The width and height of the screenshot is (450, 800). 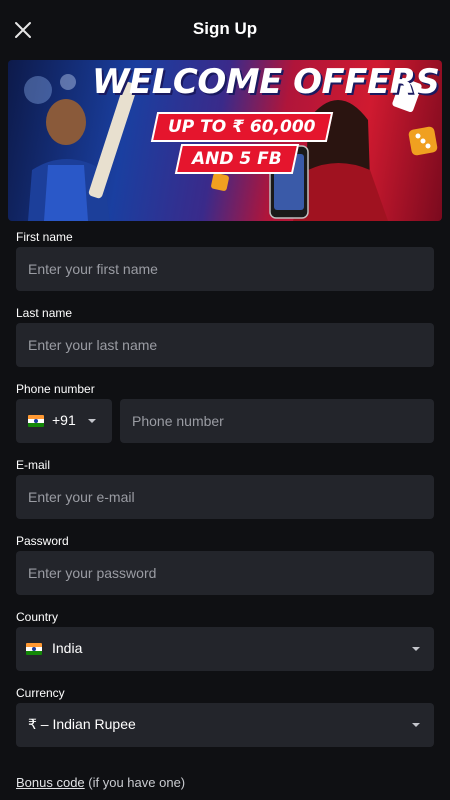 I want to click on first-name-input: Enter your first name, so click(x=225, y=269).